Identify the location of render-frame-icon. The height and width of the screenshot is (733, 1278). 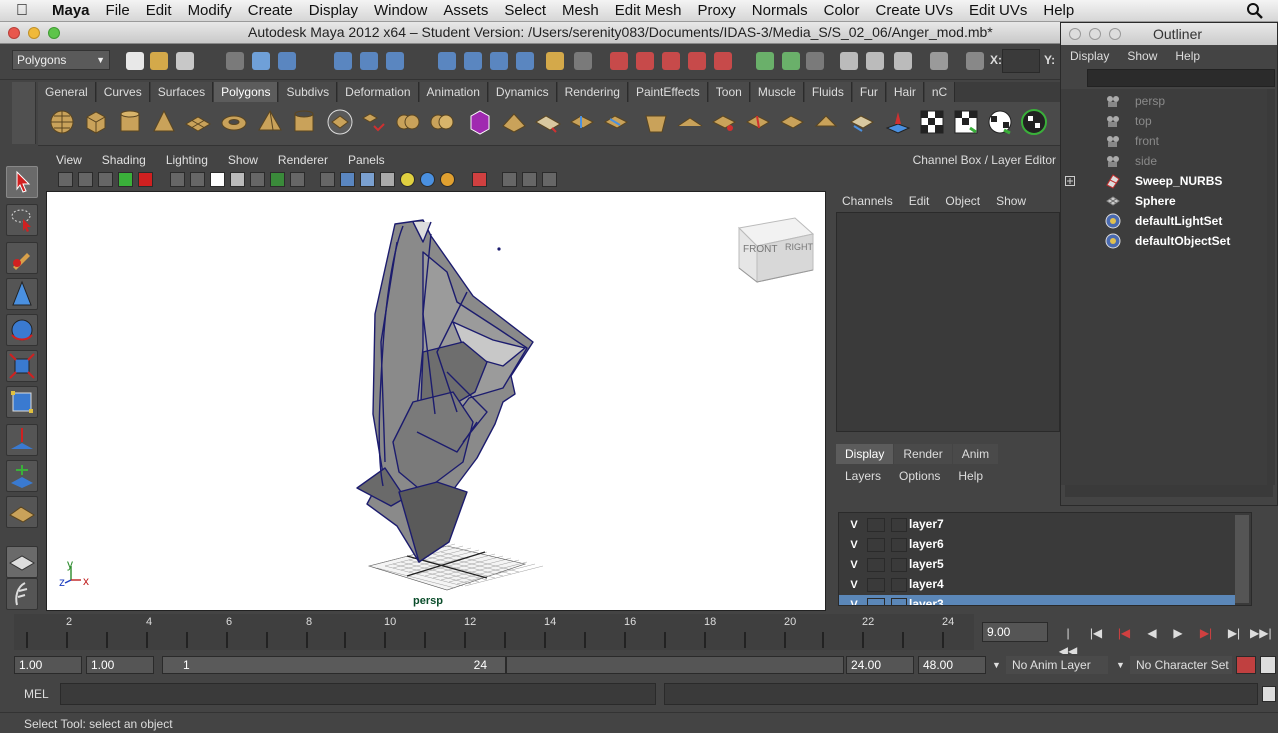
(849, 61).